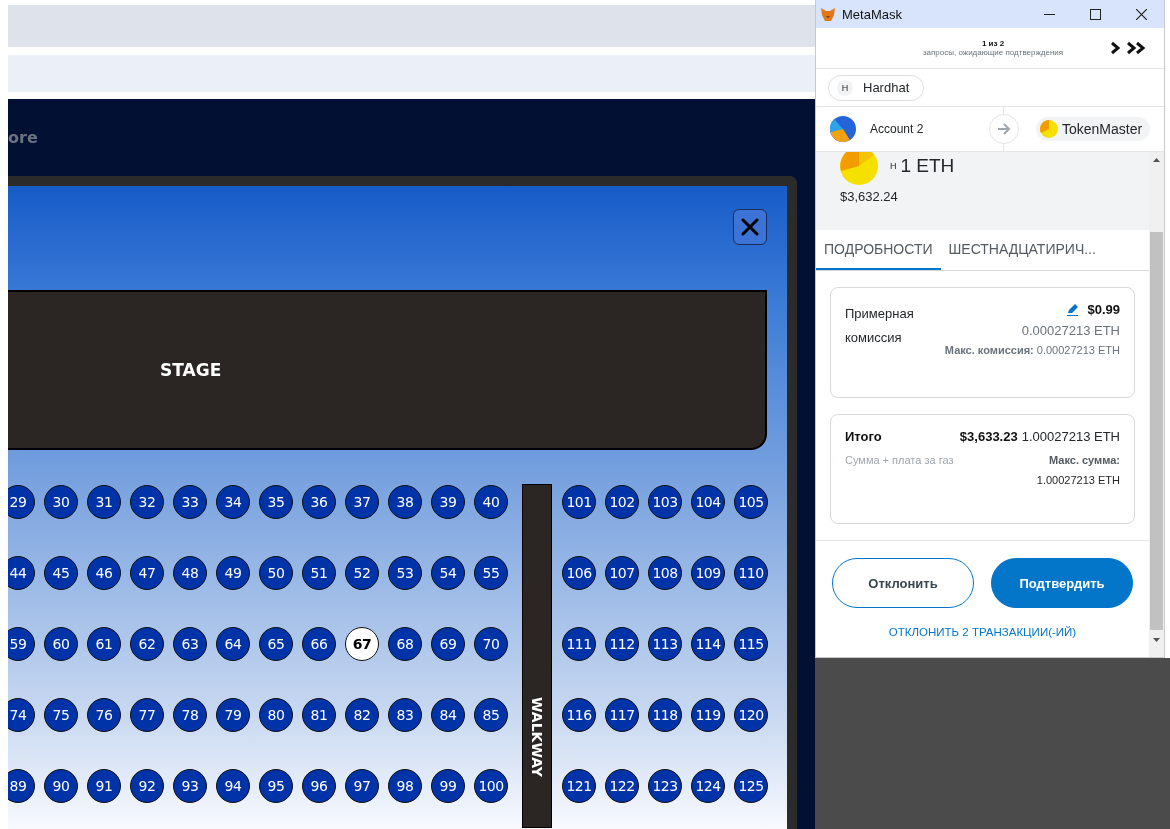 This screenshot has width=1170, height=829. I want to click on seat: 97, so click(362, 786).